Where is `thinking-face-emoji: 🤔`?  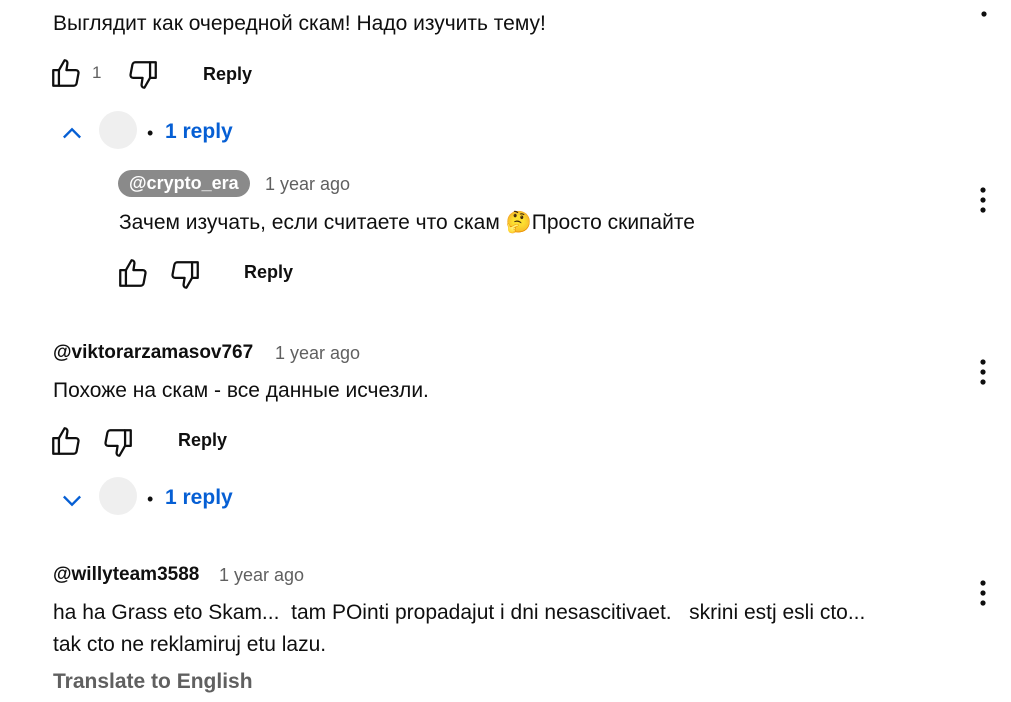
thinking-face-emoji: 🤔 is located at coordinates (518, 222).